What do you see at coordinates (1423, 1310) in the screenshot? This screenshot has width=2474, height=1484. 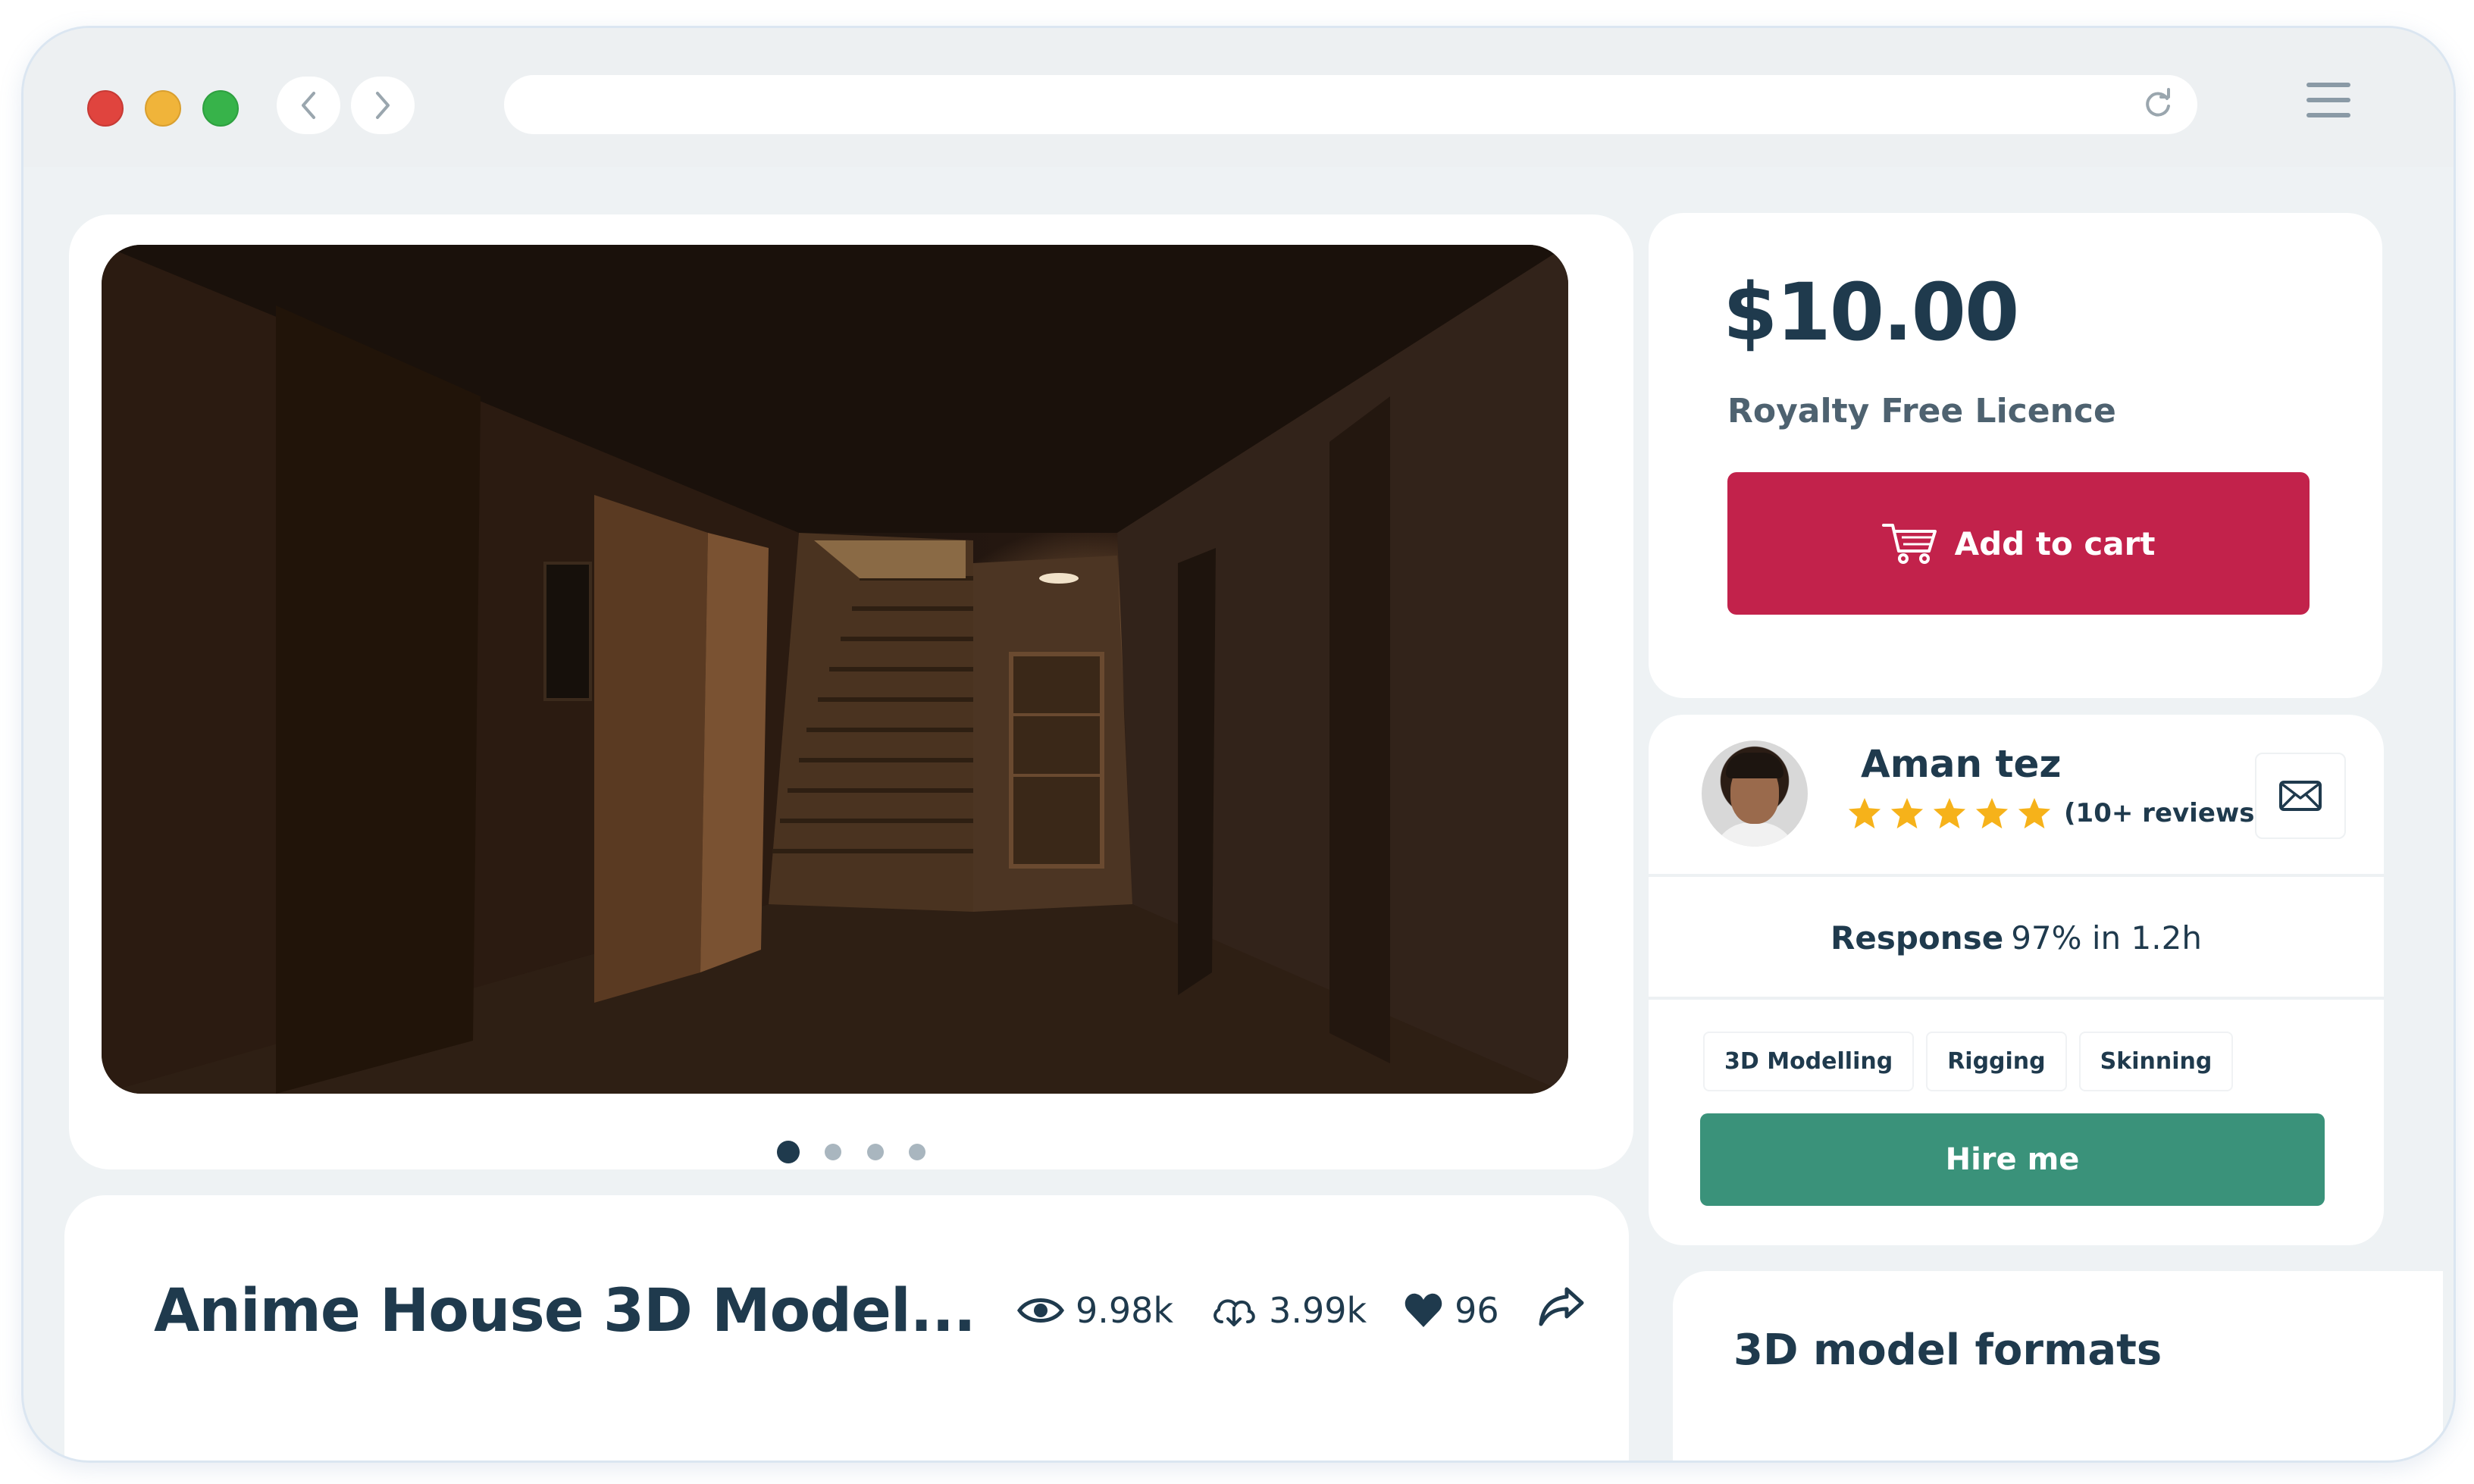 I see `heart-icon` at bounding box center [1423, 1310].